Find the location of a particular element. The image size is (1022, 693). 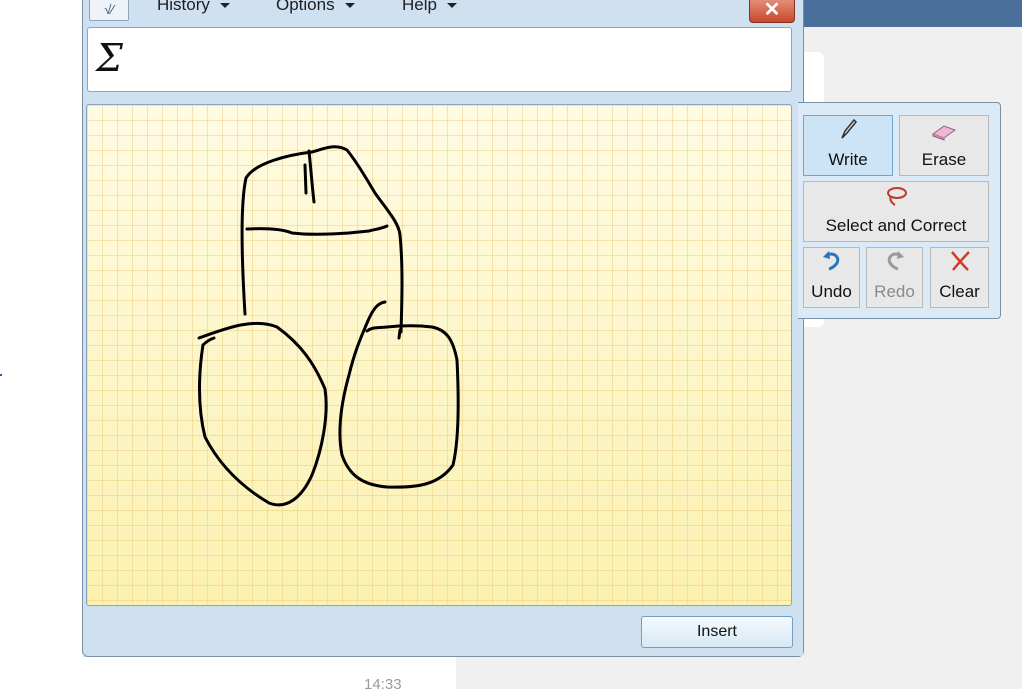

menu-bar: √∕ History Options Help ✕ is located at coordinates (443, 11).